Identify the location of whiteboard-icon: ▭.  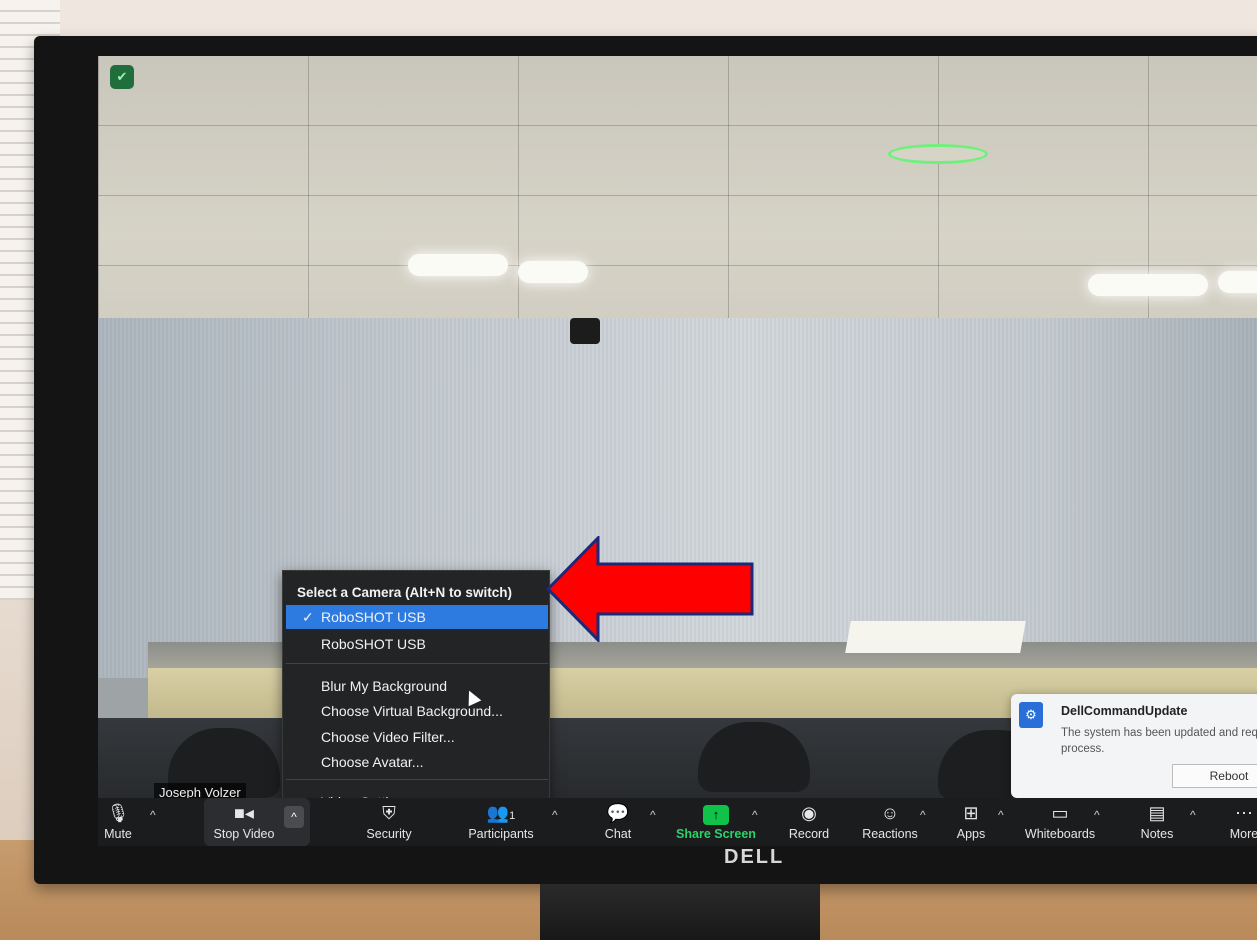
(1060, 813).